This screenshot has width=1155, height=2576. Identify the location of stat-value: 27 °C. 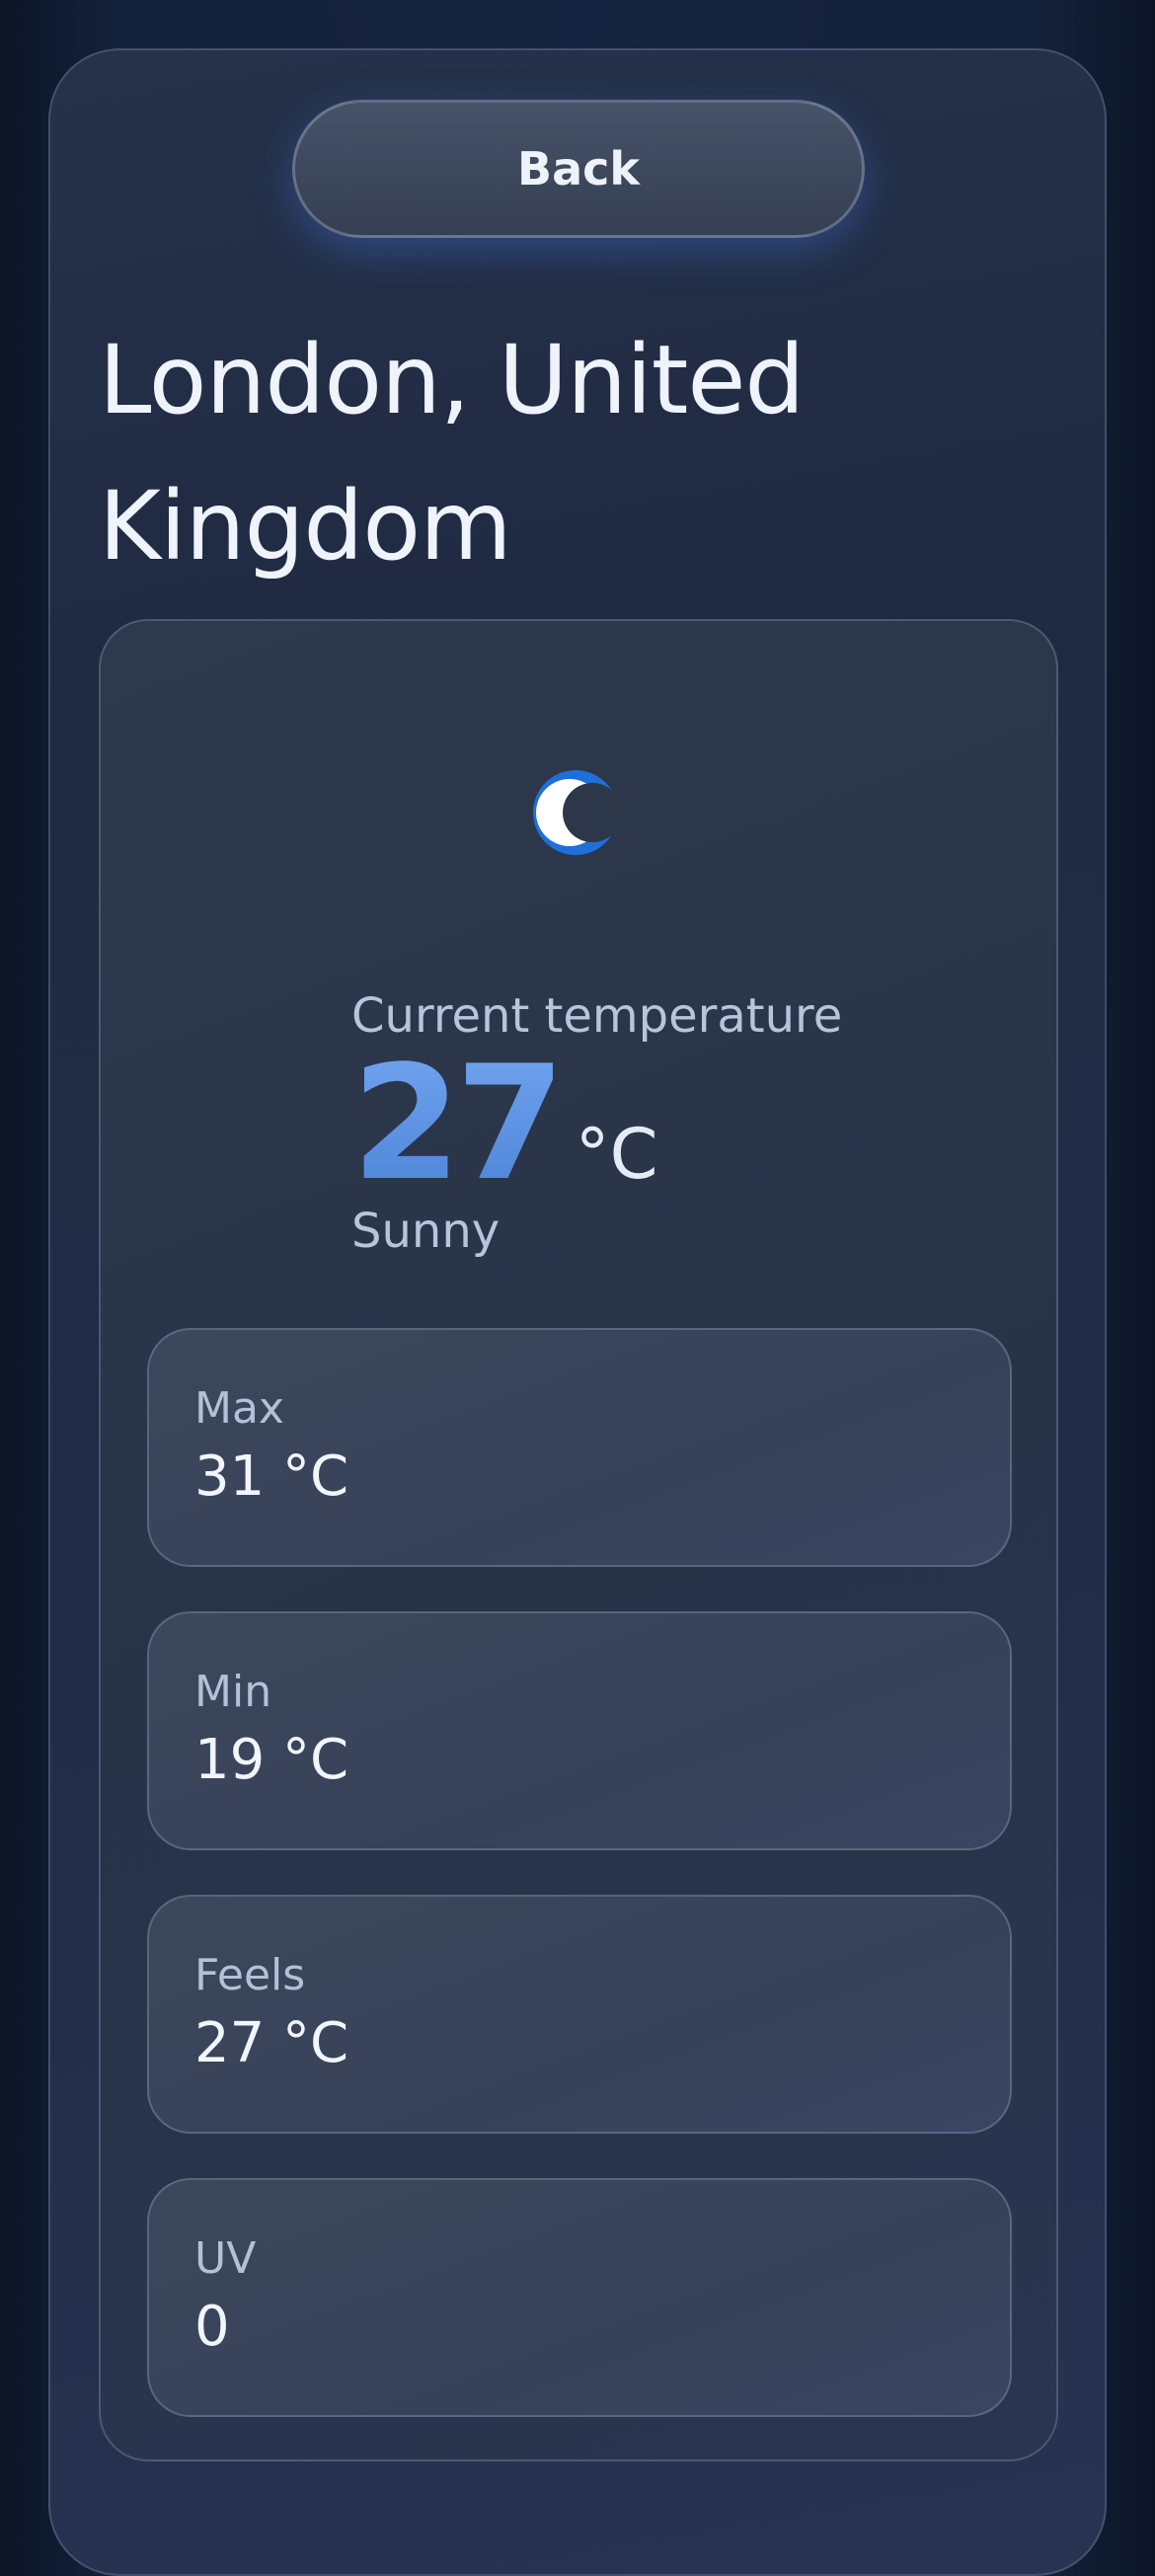
(271, 2043).